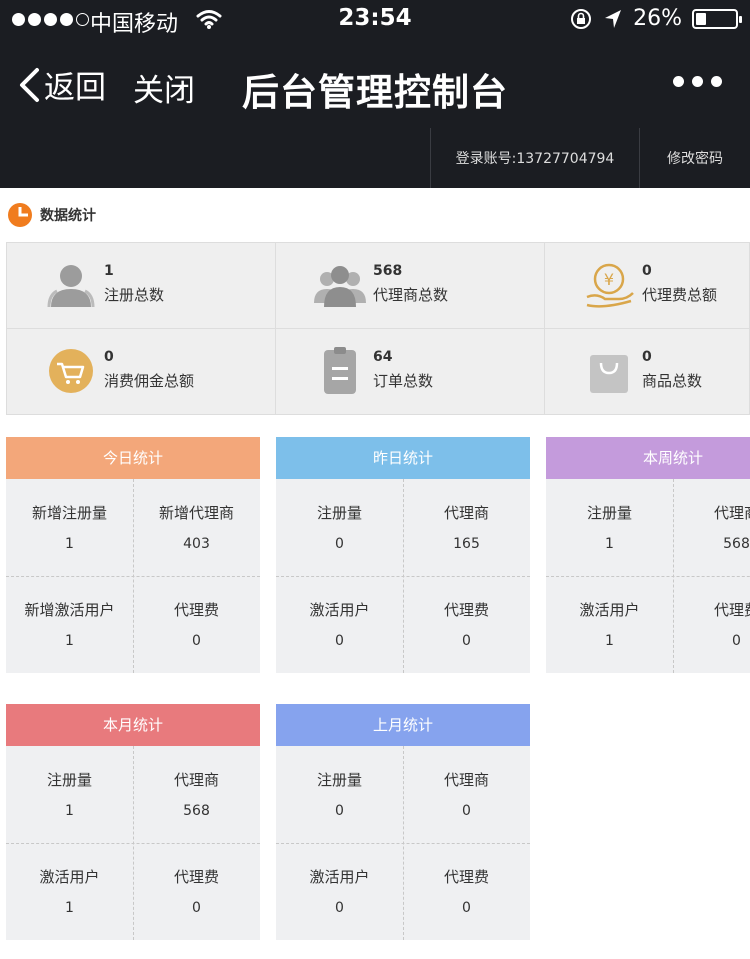  I want to click on summary-label: 订单总数, so click(403, 381).